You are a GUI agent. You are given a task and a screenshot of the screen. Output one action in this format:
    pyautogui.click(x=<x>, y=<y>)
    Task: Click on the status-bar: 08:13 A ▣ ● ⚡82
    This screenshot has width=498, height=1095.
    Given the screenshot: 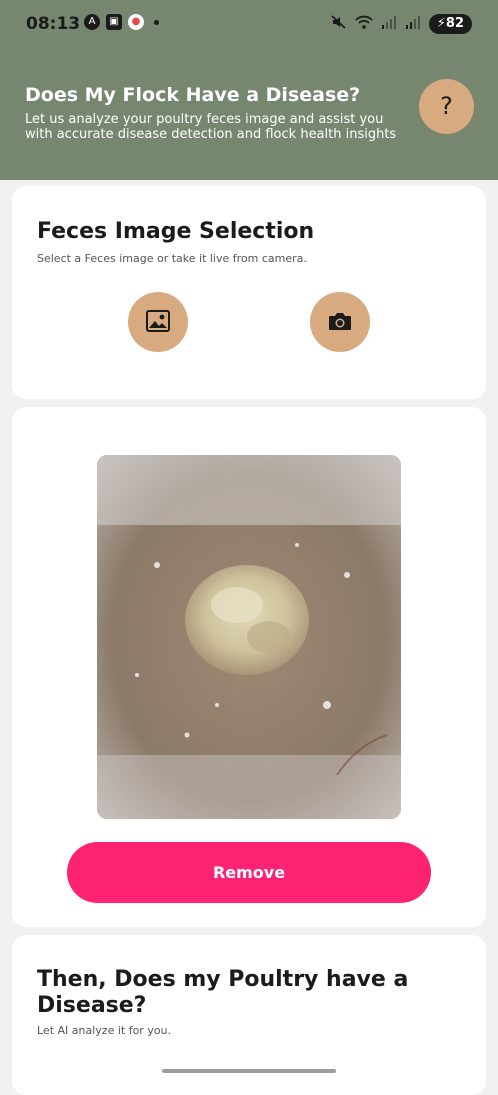 What is the action you would take?
    pyautogui.click(x=249, y=26)
    